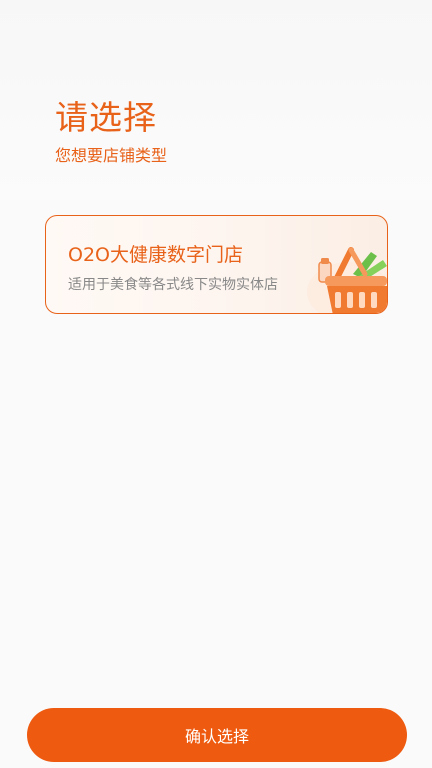 The image size is (432, 768). Describe the element at coordinates (173, 285) in the screenshot. I see `store-type-description: 适用于美食等各式线下实物实体店` at that location.